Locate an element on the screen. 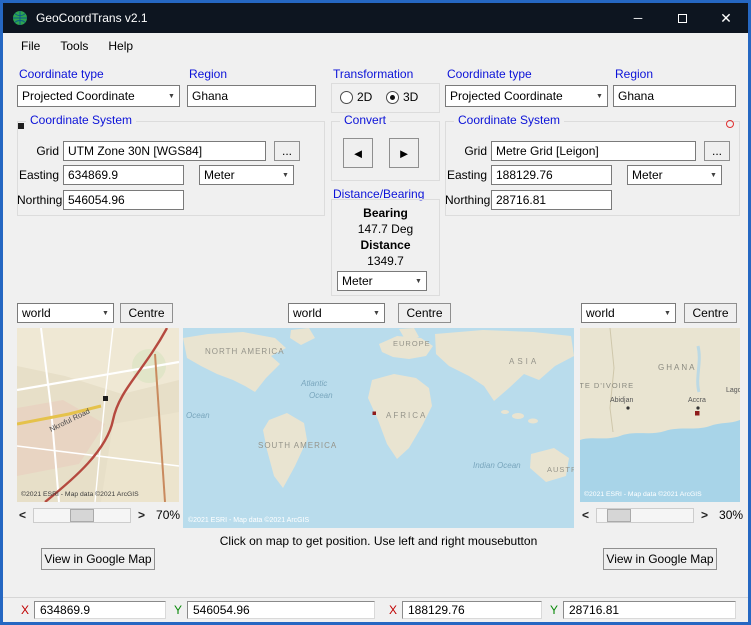 This screenshot has width=751, height=625. close-button: ✕ is located at coordinates (726, 18).